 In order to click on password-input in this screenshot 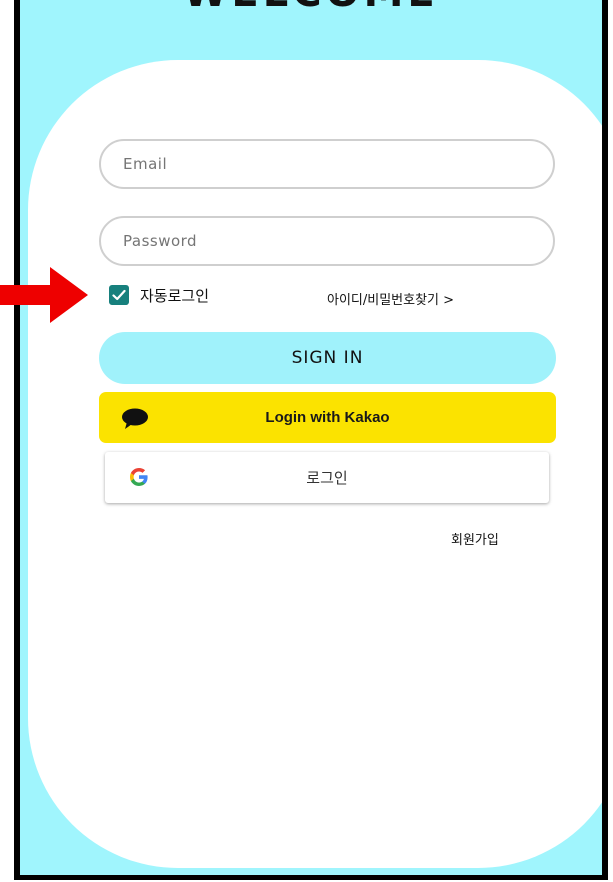, I will do `click(327, 241)`.